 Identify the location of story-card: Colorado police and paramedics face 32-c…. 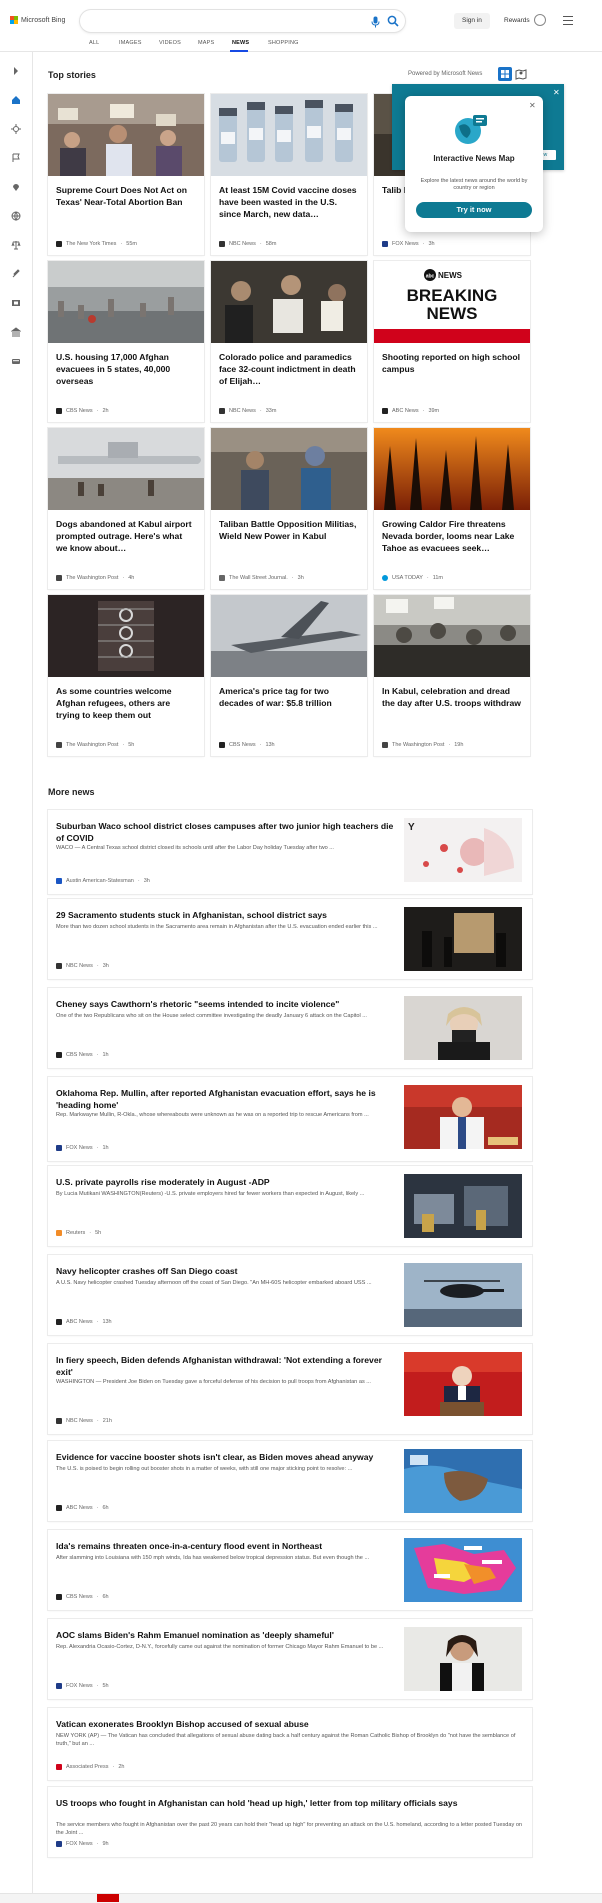
(289, 341).